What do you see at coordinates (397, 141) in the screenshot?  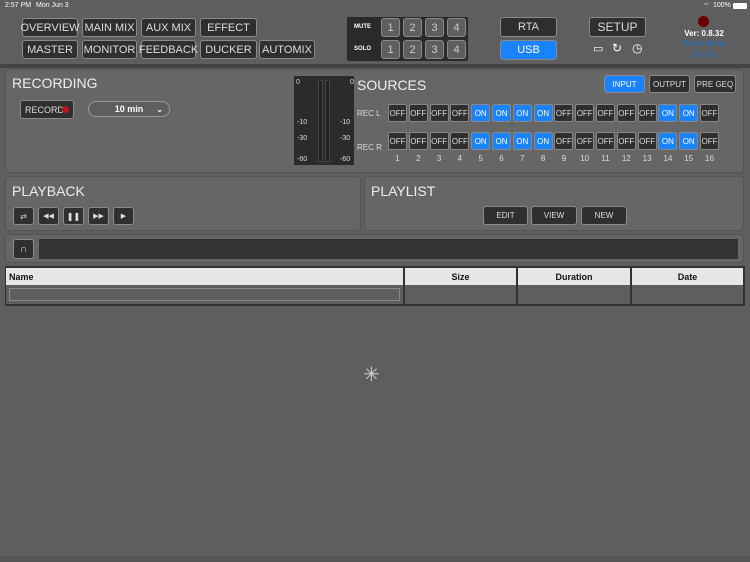 I see `rec-r-toggle-1: OFF` at bounding box center [397, 141].